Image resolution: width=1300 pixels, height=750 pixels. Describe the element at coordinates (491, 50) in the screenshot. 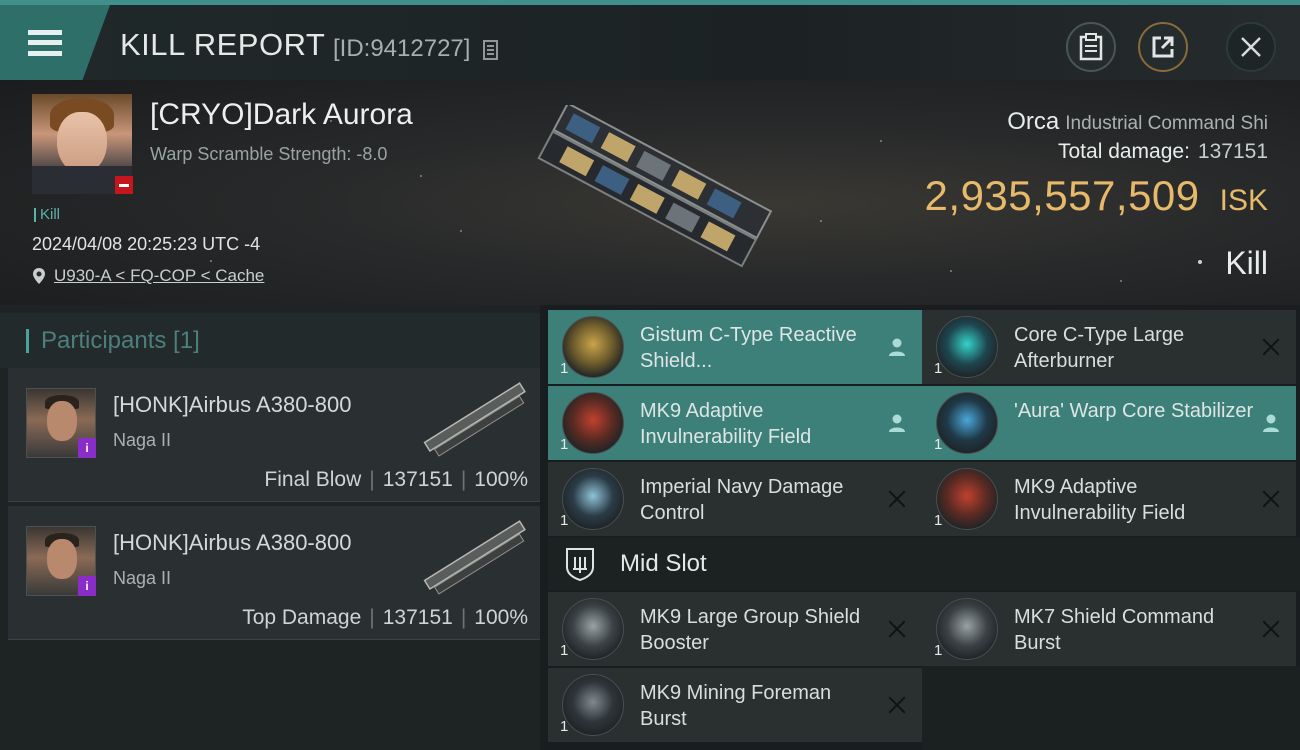

I see `copy-icon` at that location.